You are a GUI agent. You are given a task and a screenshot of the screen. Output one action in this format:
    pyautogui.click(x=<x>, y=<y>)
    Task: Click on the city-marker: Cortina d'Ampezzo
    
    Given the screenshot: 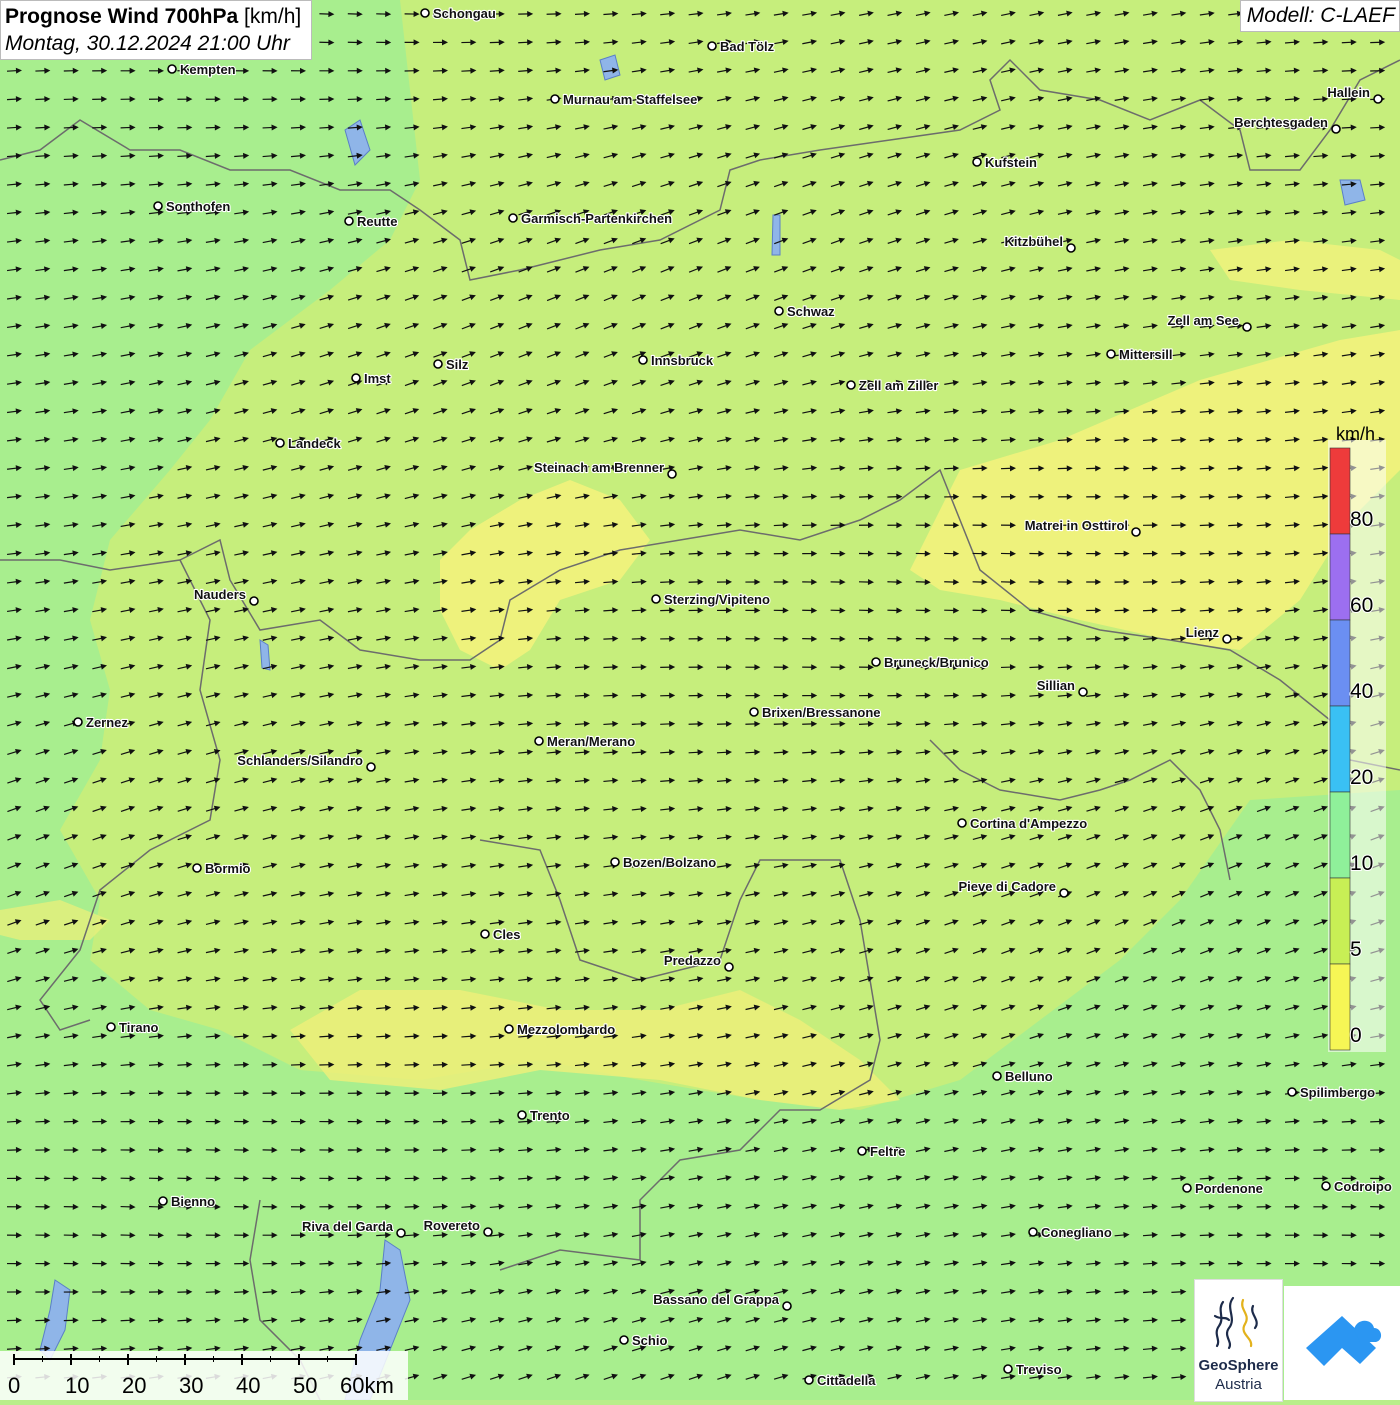 What is the action you would take?
    pyautogui.click(x=1022, y=823)
    